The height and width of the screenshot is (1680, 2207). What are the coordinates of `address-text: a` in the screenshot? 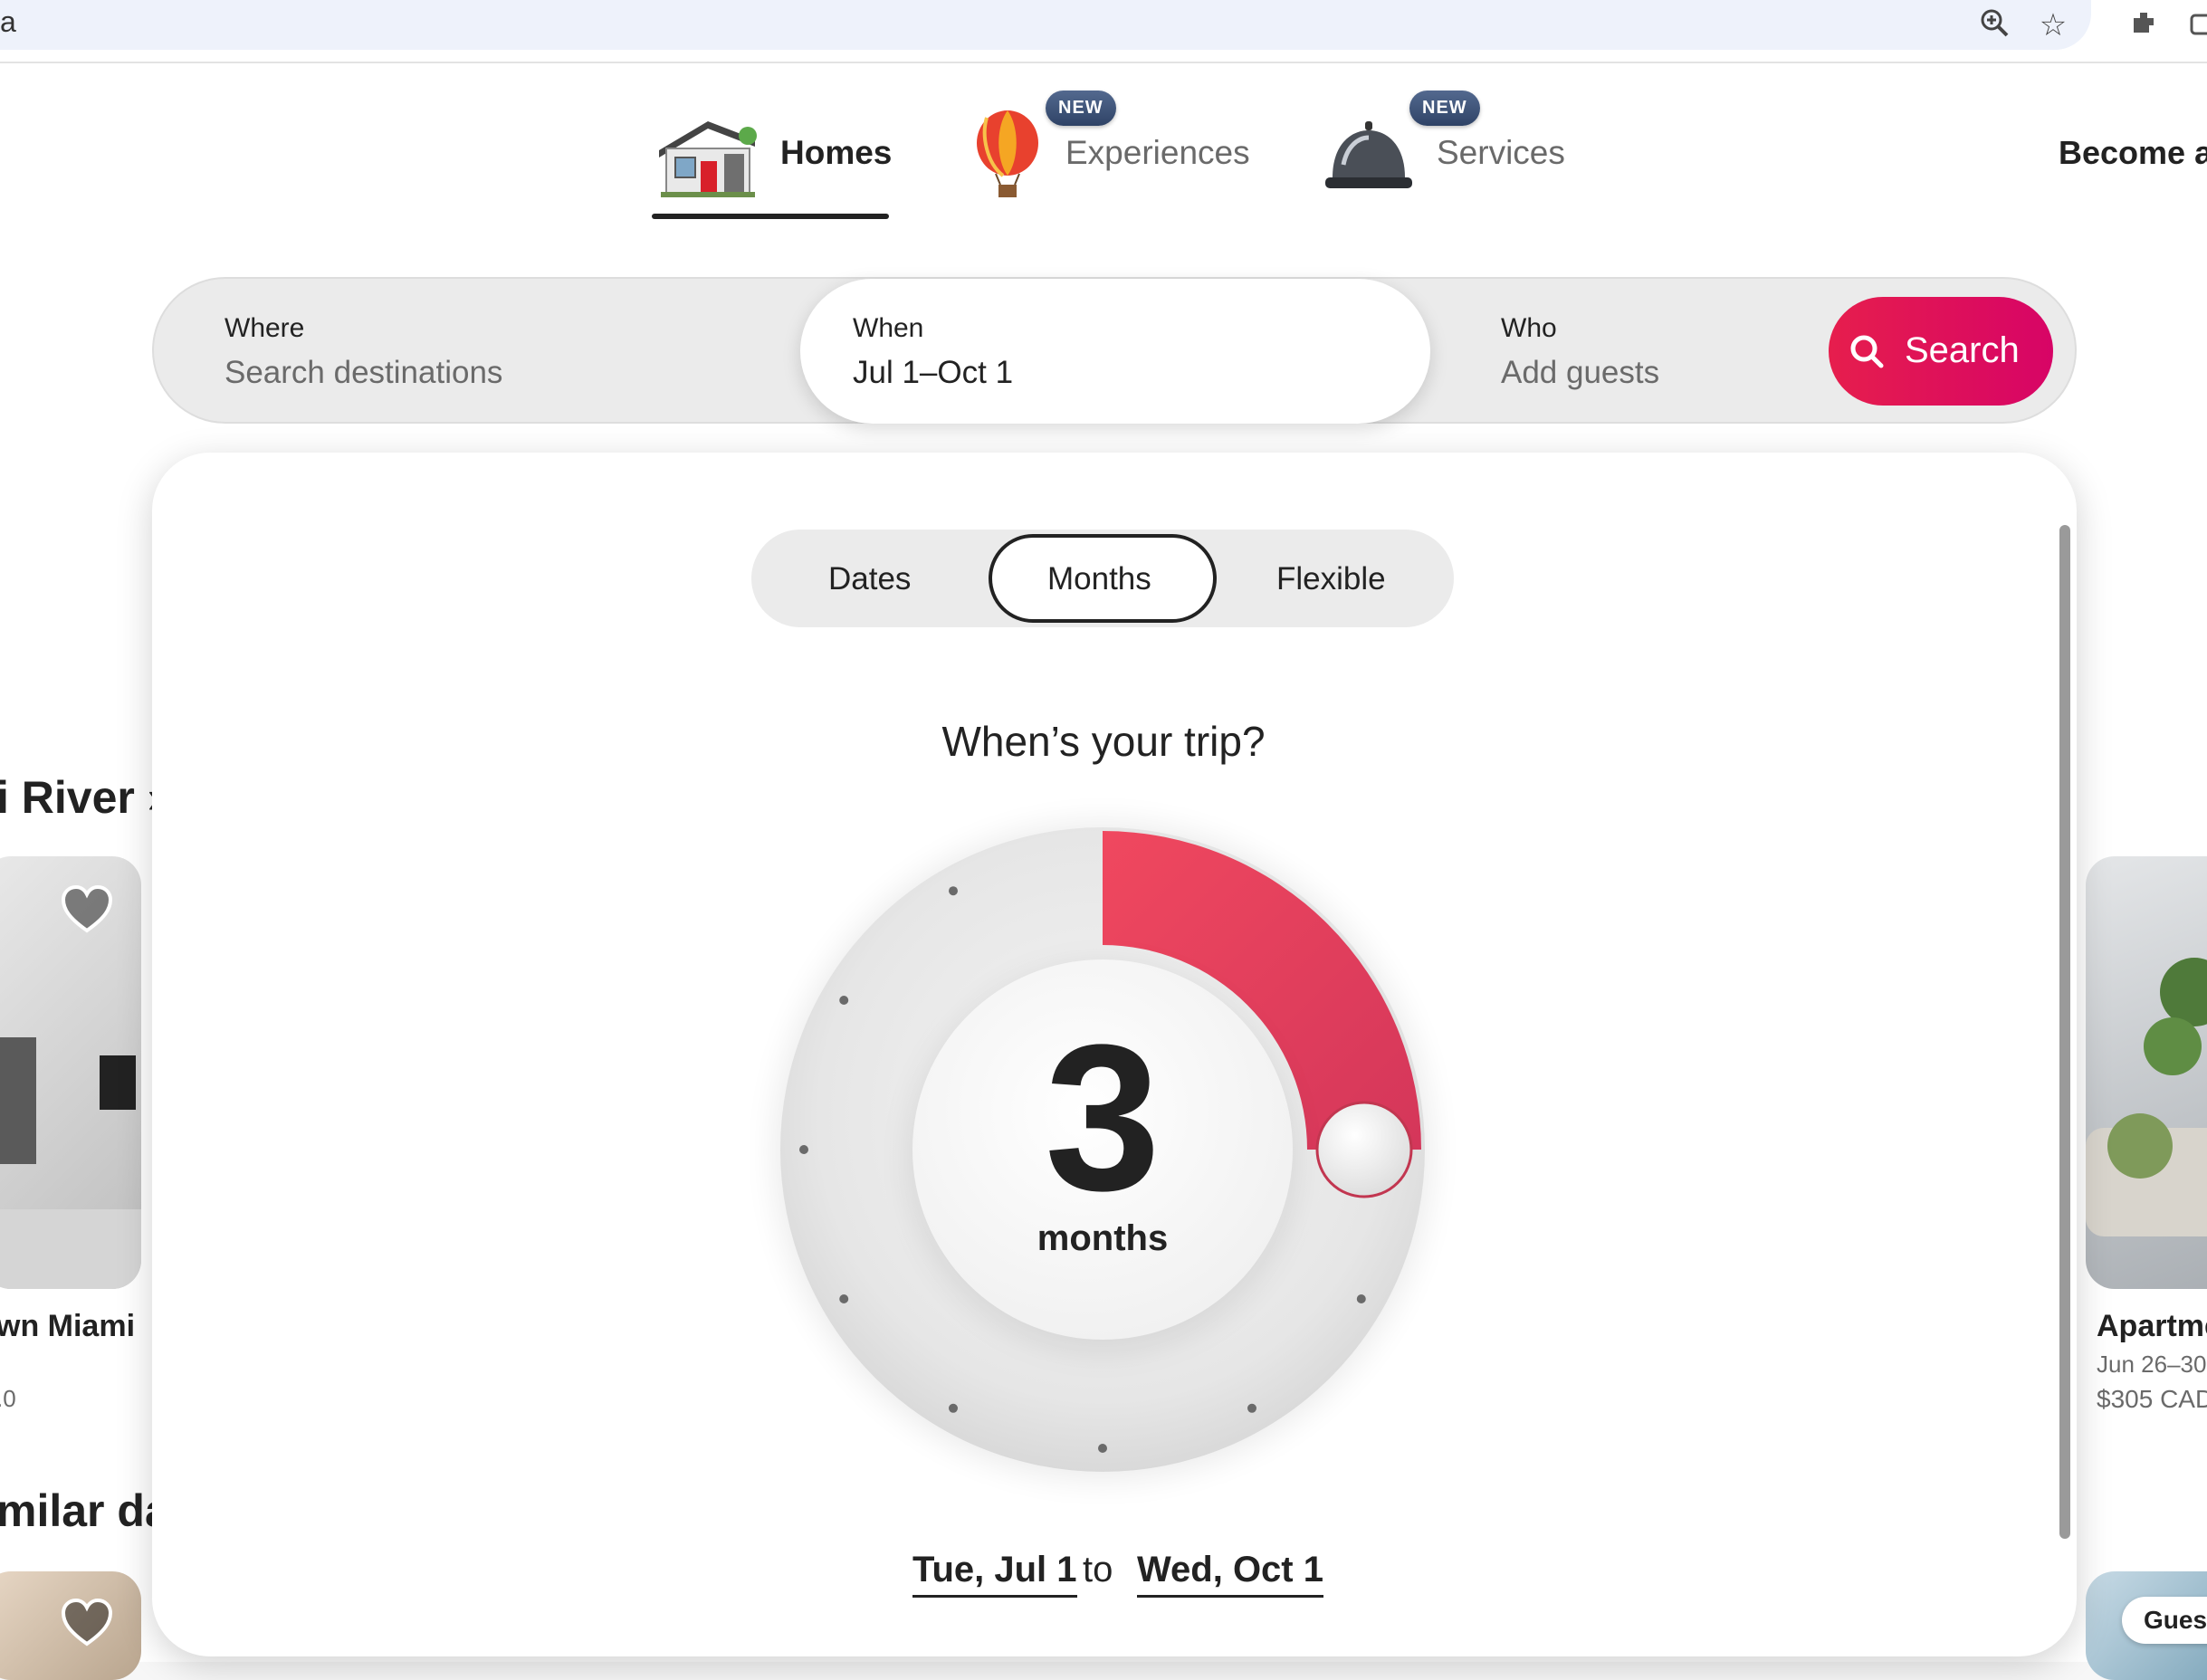 It's located at (8, 21).